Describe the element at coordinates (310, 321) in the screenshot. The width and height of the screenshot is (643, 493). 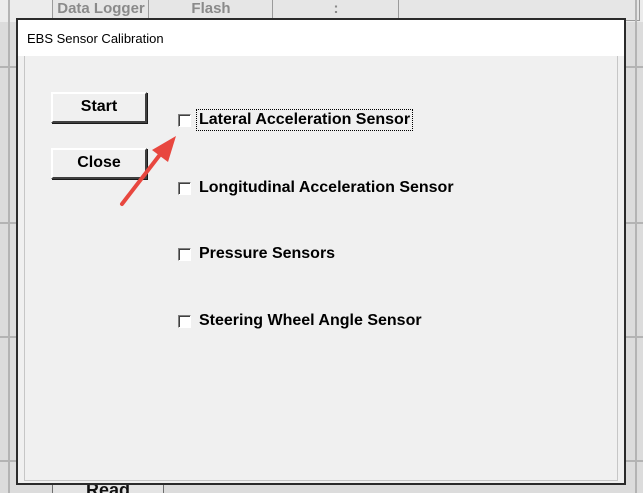
I see `checkbox-label: Steering Wheel Angle Sensor` at that location.